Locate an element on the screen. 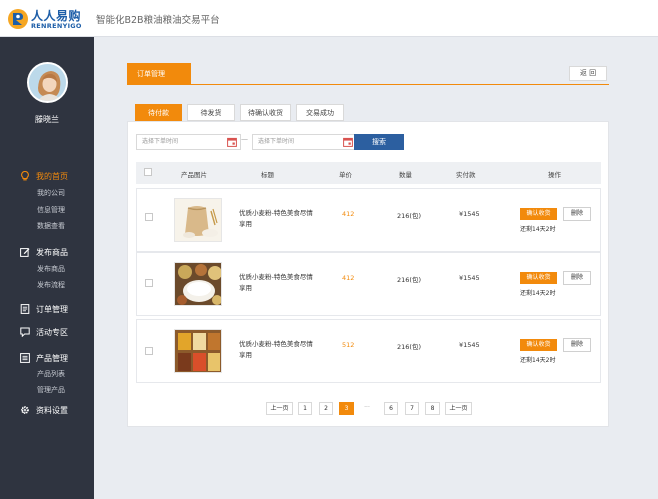 The height and width of the screenshot is (499, 658). tab-completed: 交易成功 is located at coordinates (320, 112).